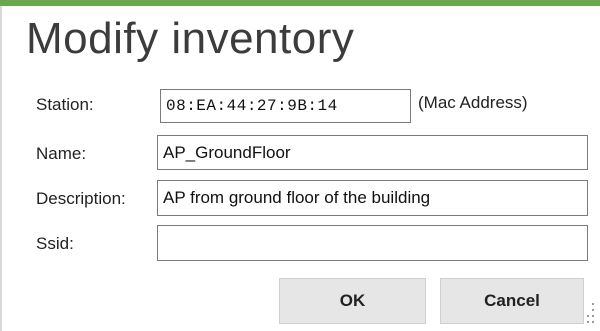 The height and width of the screenshot is (331, 600). I want to click on ssid-field, so click(372, 243).